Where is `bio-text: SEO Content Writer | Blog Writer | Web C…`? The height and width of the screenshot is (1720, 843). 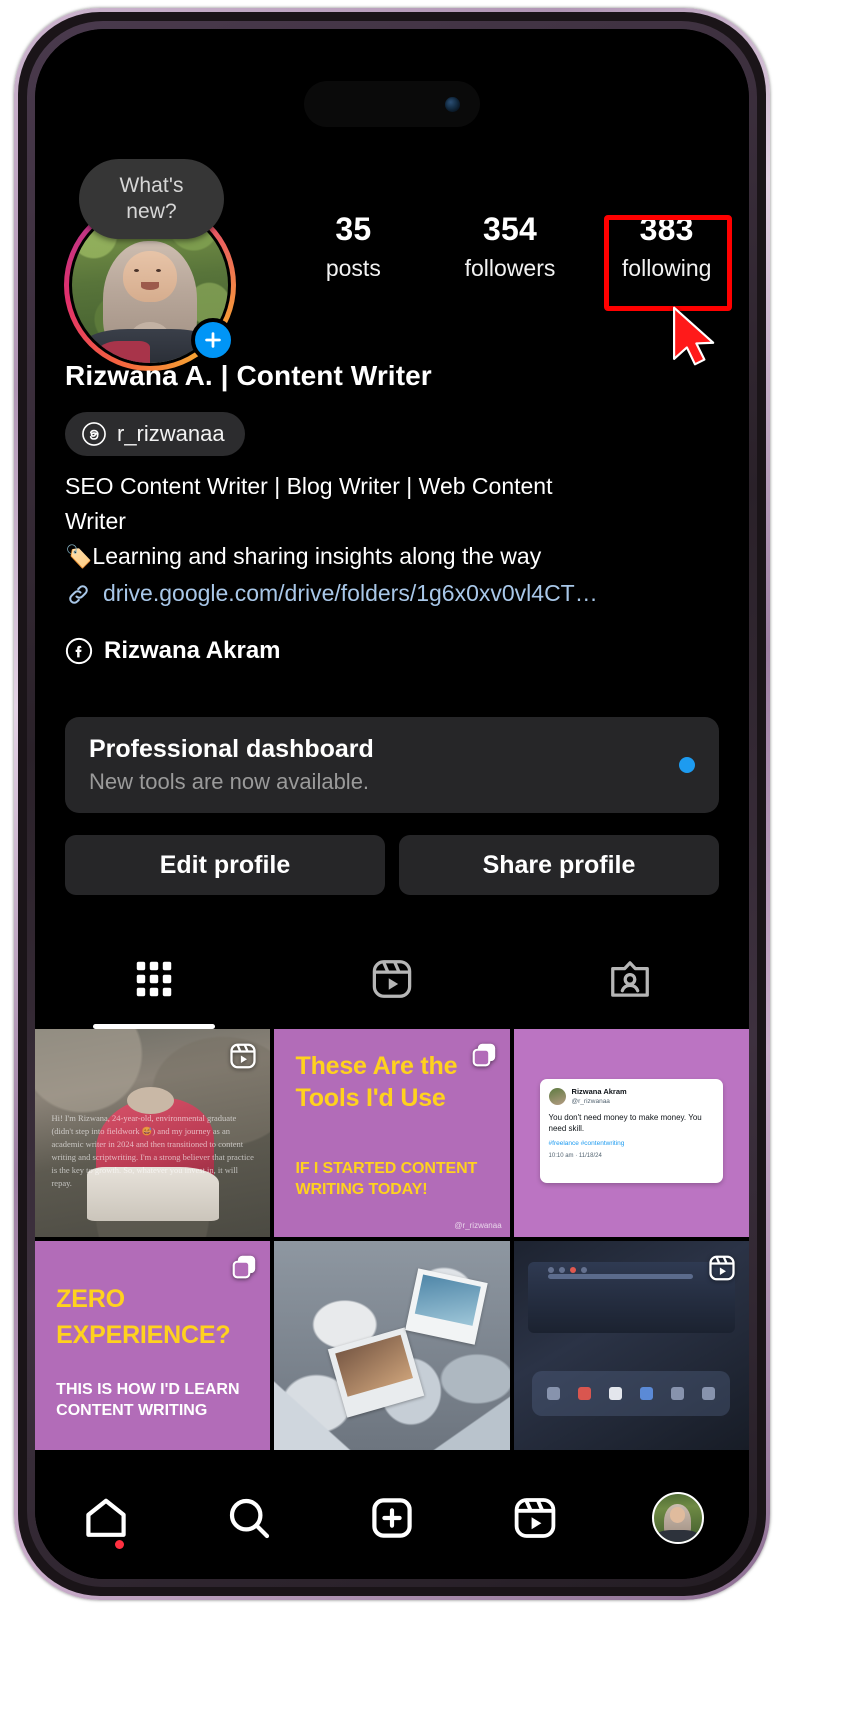 bio-text: SEO Content Writer | Blog Writer | Web C… is located at coordinates (392, 521).